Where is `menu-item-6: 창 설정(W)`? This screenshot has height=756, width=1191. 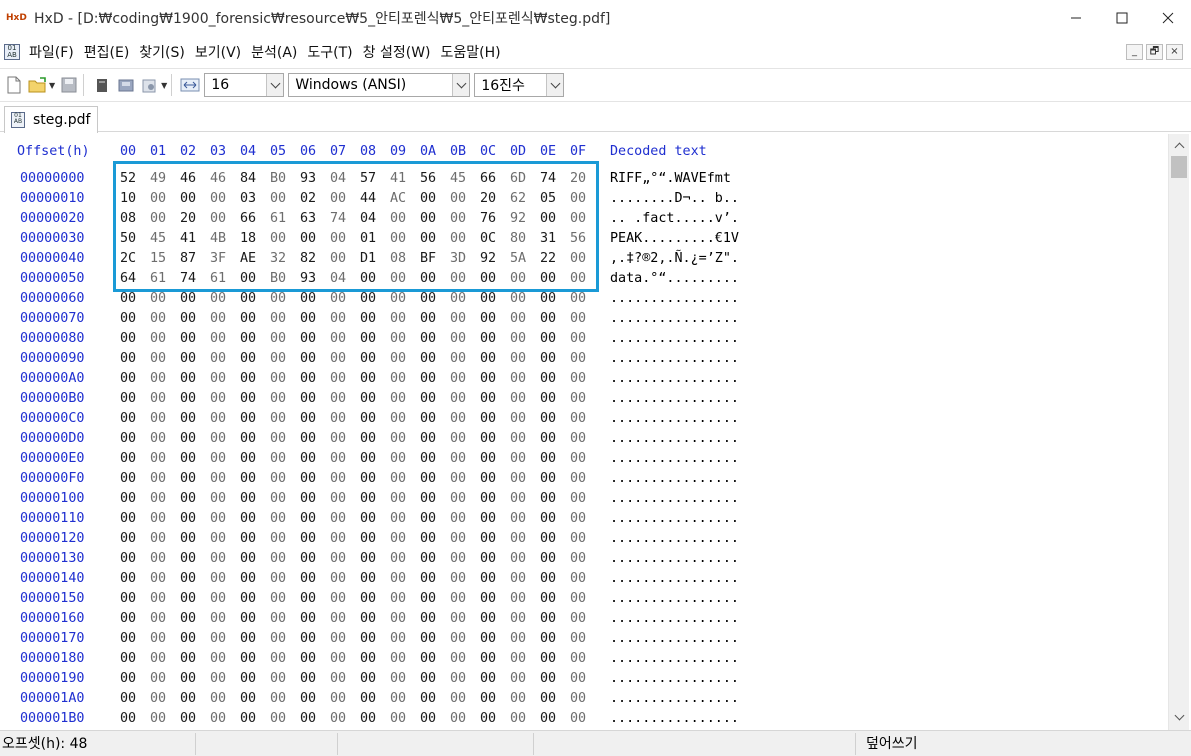
menu-item-6: 창 설정(W) is located at coordinates (397, 52).